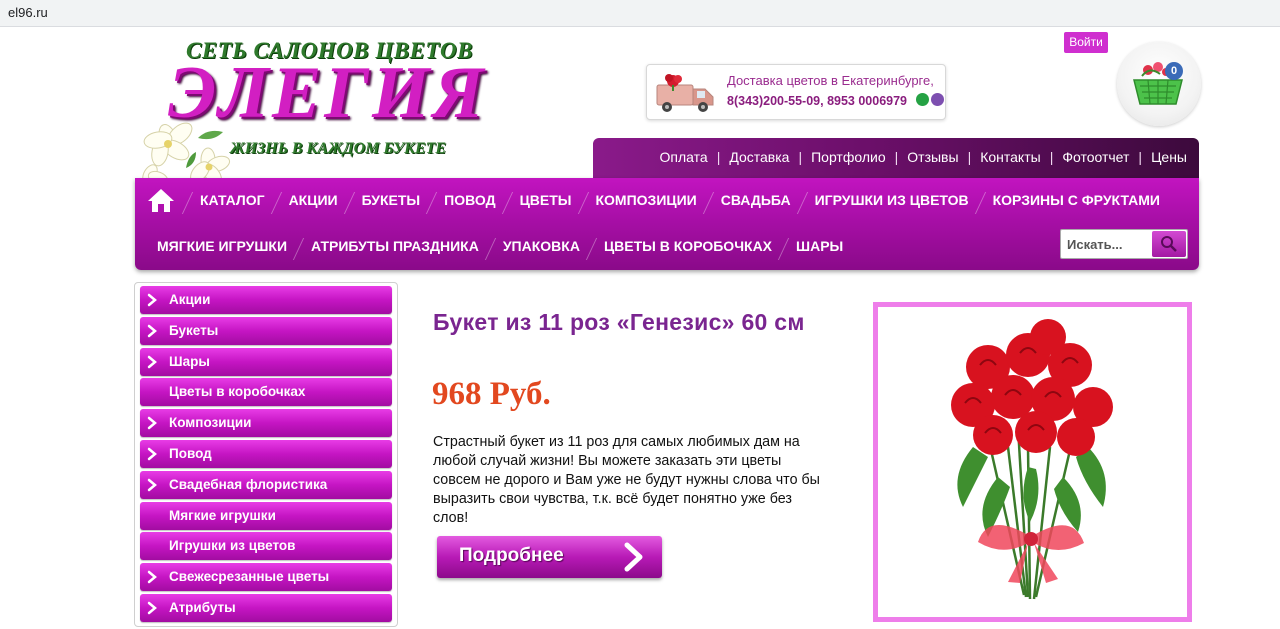  What do you see at coordinates (685, 93) in the screenshot?
I see `delivery-truck-icon` at bounding box center [685, 93].